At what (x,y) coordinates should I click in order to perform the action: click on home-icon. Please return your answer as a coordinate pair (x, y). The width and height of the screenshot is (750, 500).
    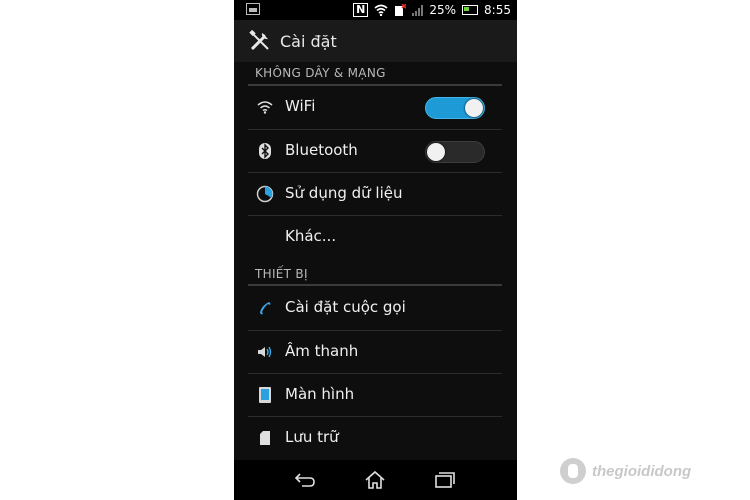
    Looking at the image, I should click on (375, 480).